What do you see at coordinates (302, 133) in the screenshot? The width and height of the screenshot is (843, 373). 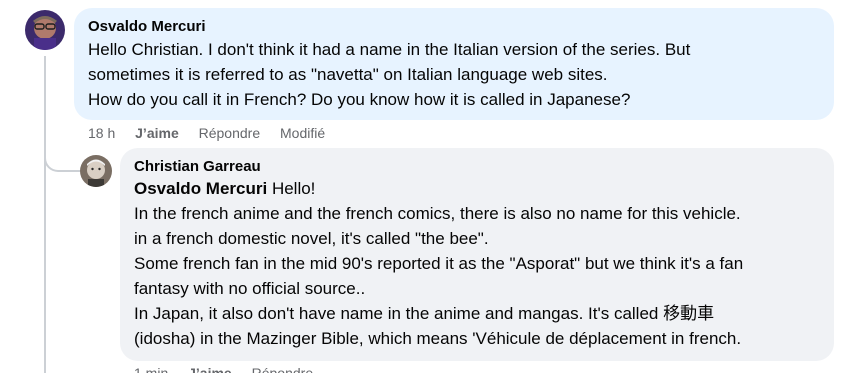 I see `edited-label: Modifié` at bounding box center [302, 133].